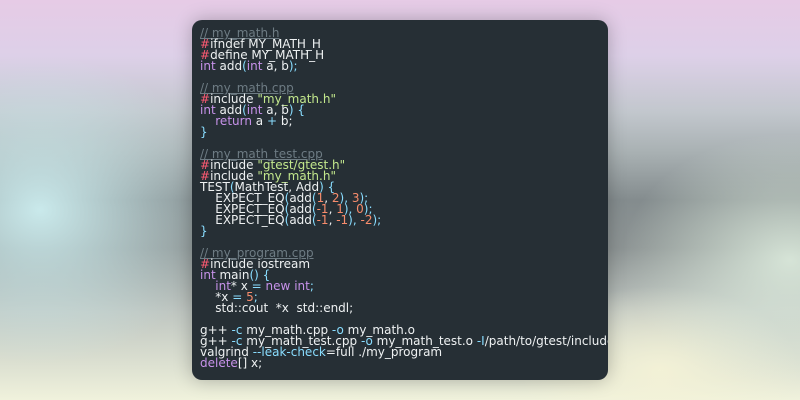 This screenshot has height=400, width=800. Describe the element at coordinates (366, 220) in the screenshot. I see `code-token: -2` at that location.